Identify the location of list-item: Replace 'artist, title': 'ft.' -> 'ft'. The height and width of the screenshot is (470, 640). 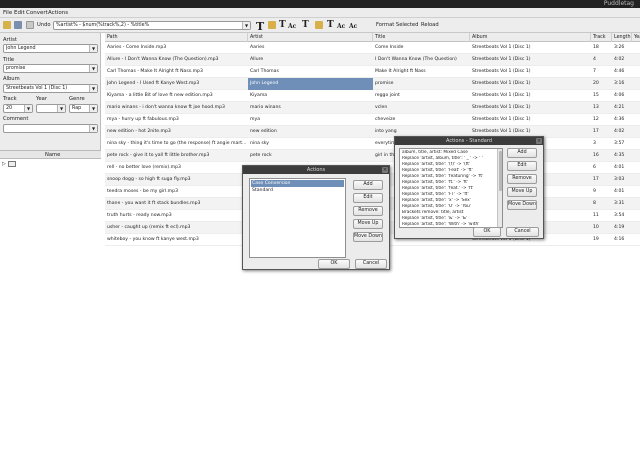
(448, 183).